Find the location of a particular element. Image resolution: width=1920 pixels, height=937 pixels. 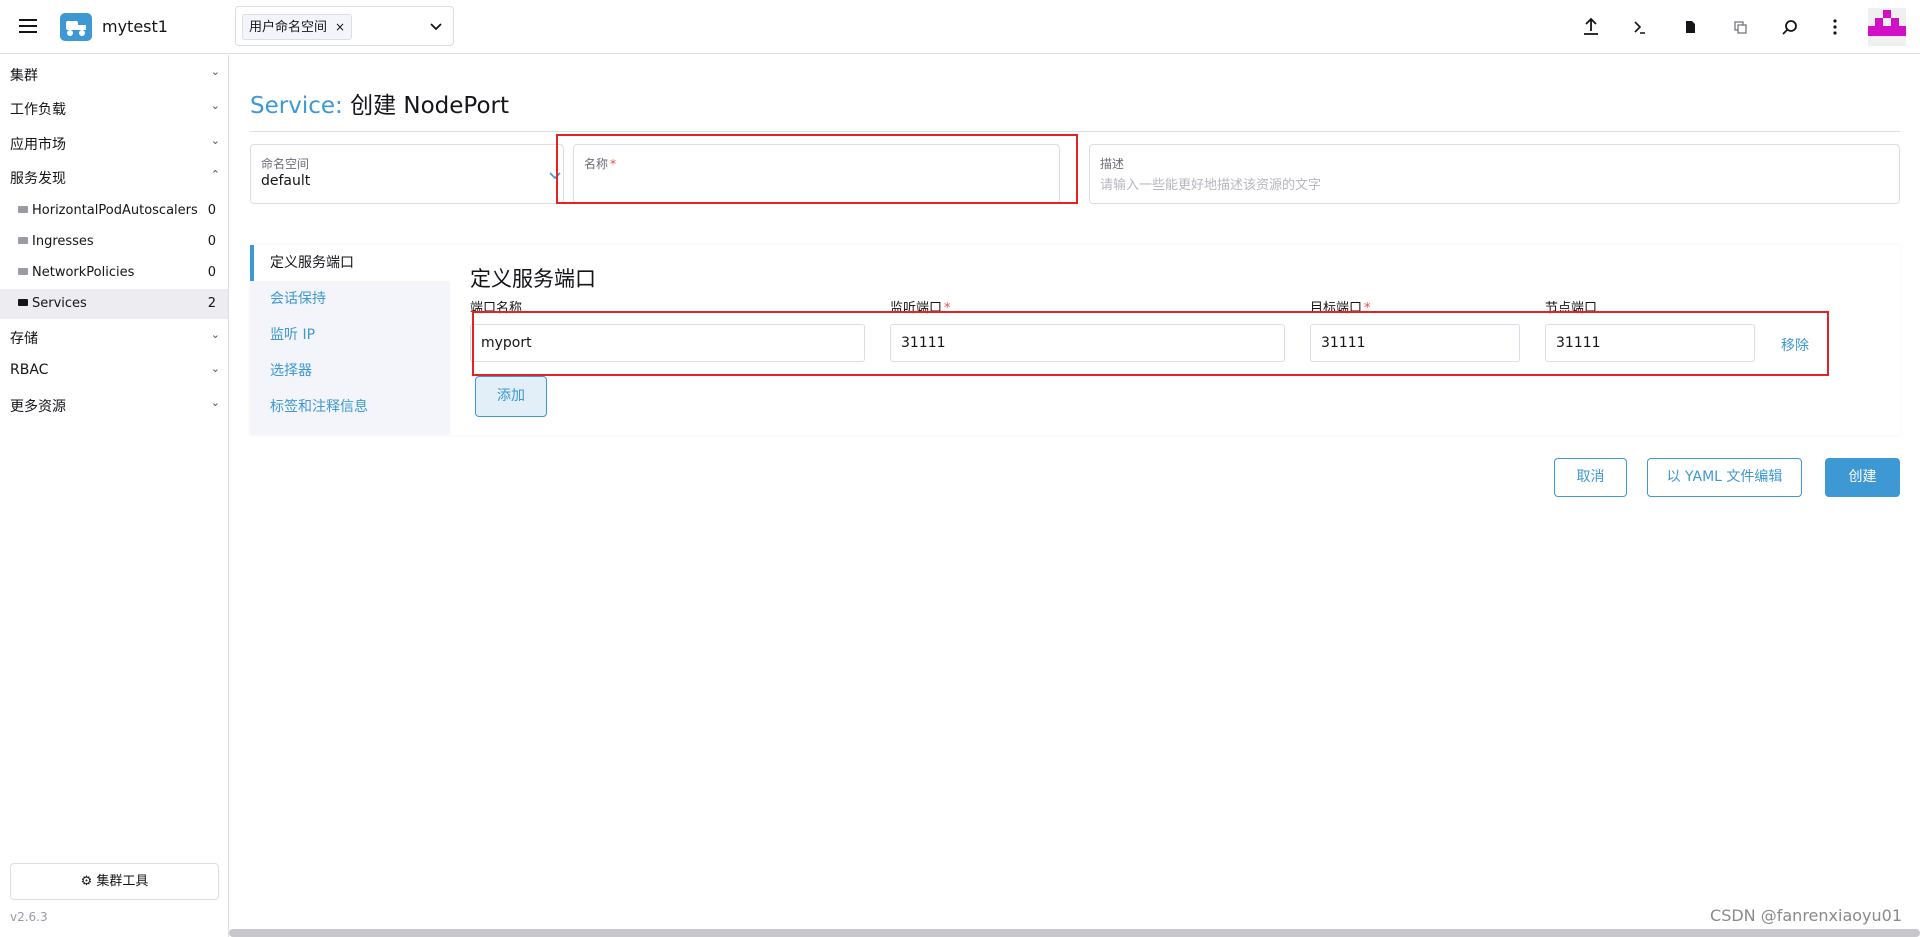

nav-group-label: 服务发现 is located at coordinates (38, 179).